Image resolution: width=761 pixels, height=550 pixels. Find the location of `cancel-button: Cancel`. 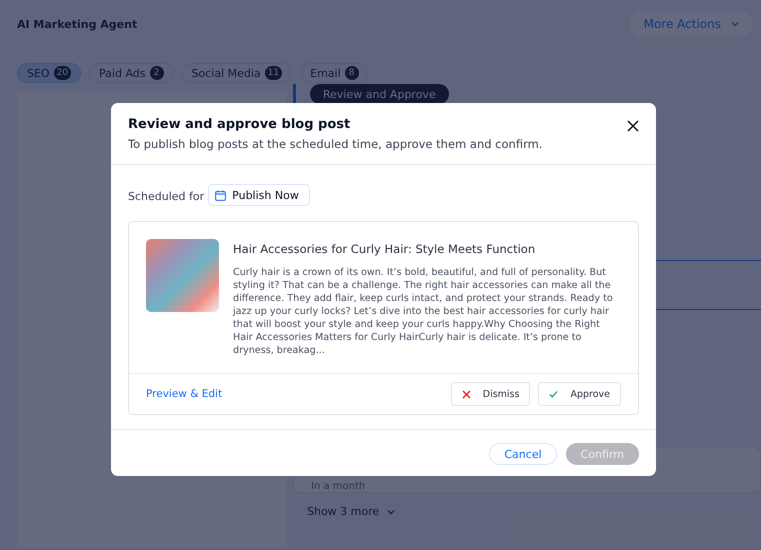

cancel-button: Cancel is located at coordinates (523, 454).